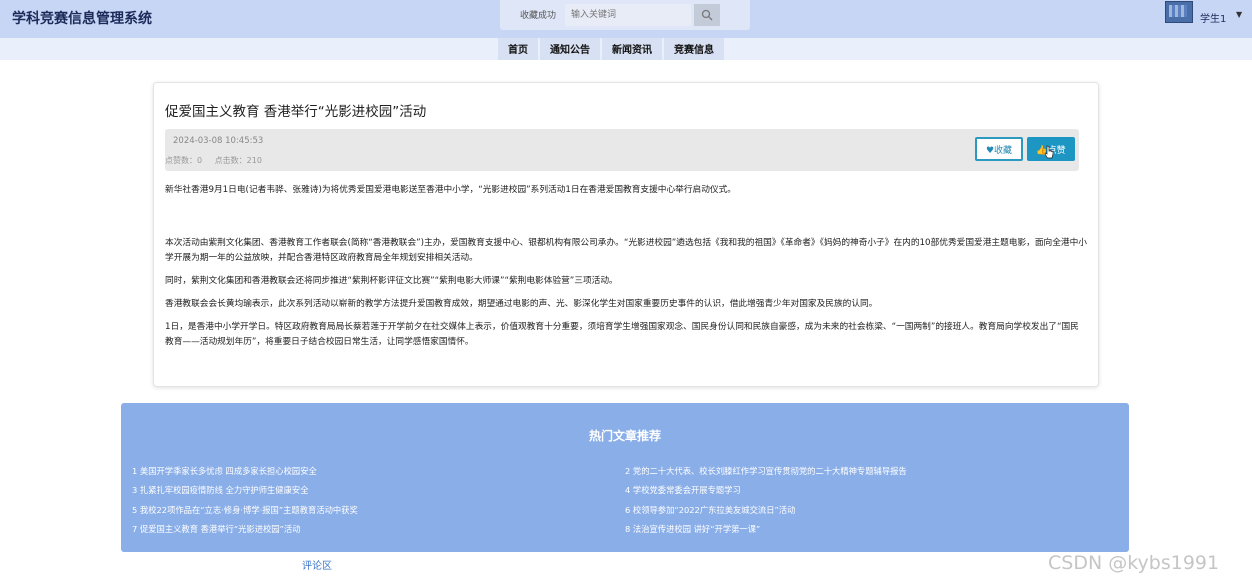 The width and height of the screenshot is (1252, 588). I want to click on hot-article-link: 4 学校党委常委会开展专题学习, so click(870, 493).